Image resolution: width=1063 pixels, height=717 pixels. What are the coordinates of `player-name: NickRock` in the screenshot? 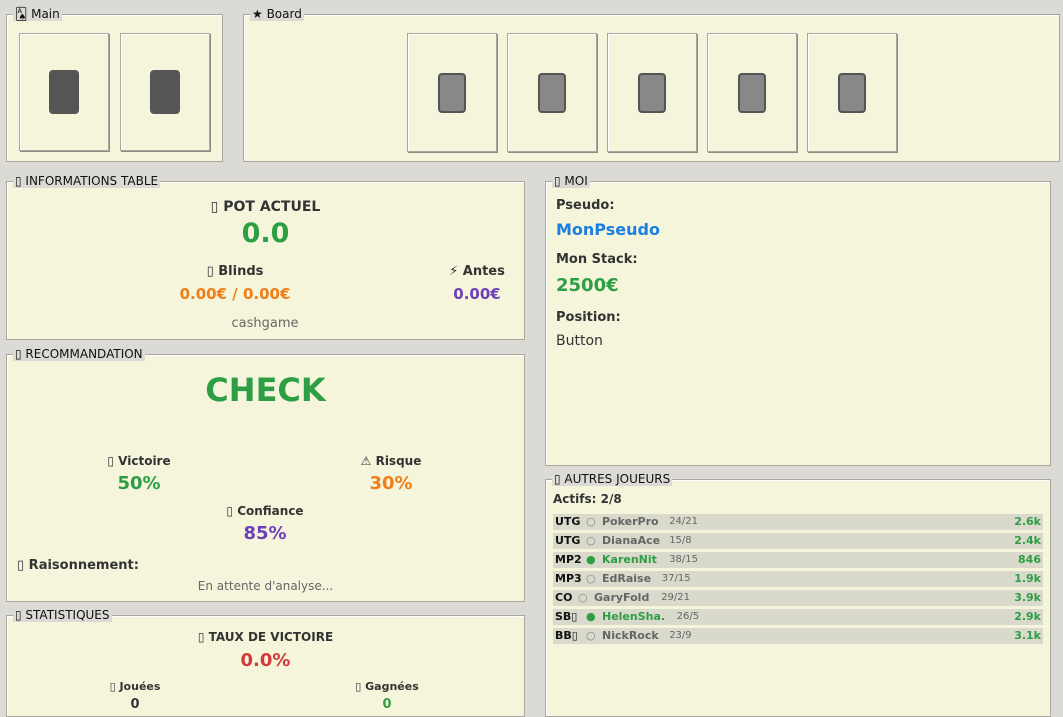 It's located at (630, 635).